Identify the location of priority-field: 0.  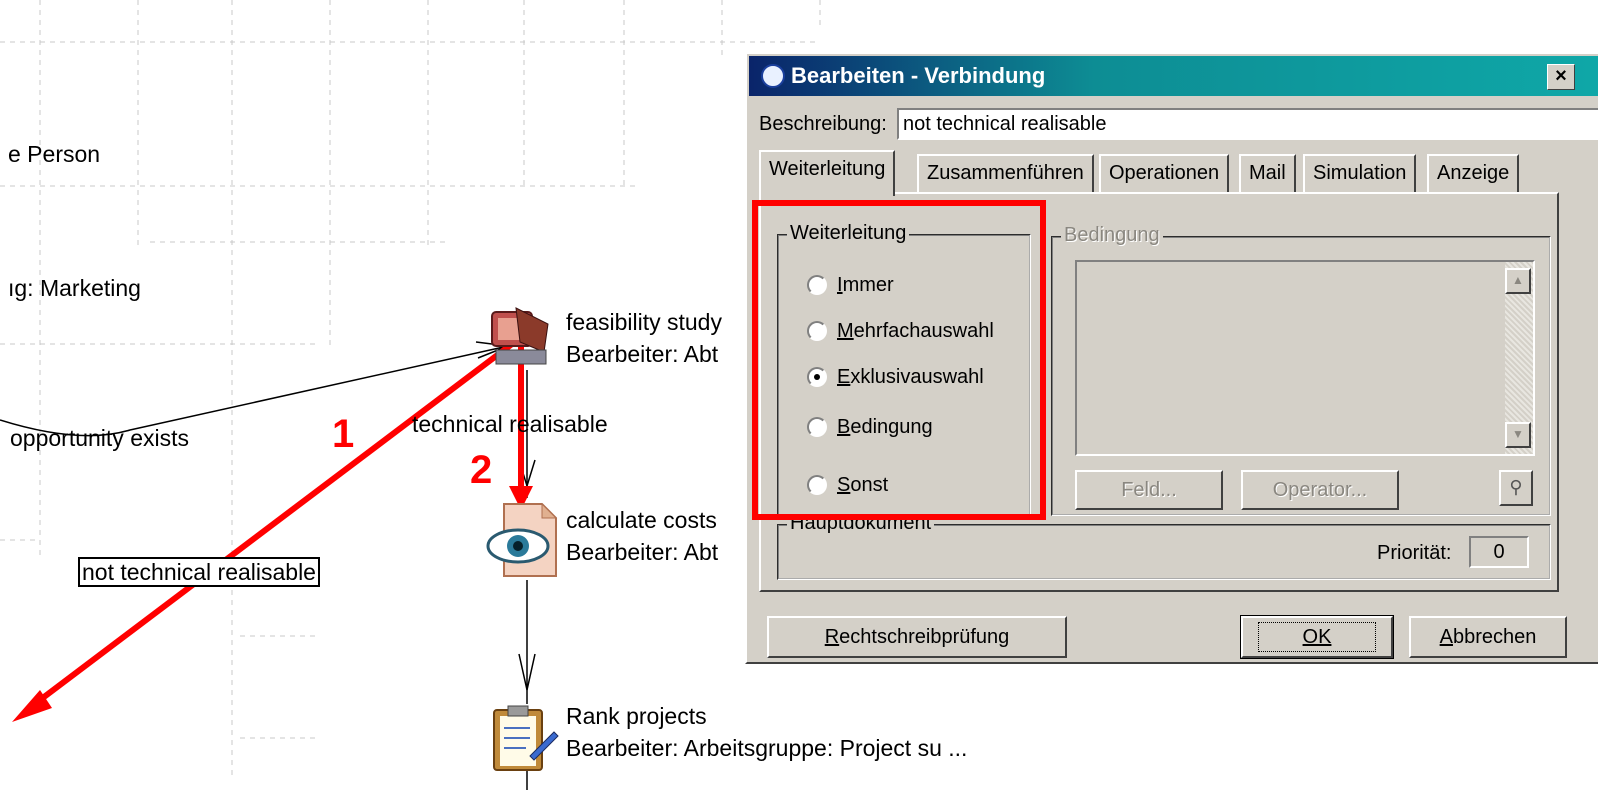
(1499, 552).